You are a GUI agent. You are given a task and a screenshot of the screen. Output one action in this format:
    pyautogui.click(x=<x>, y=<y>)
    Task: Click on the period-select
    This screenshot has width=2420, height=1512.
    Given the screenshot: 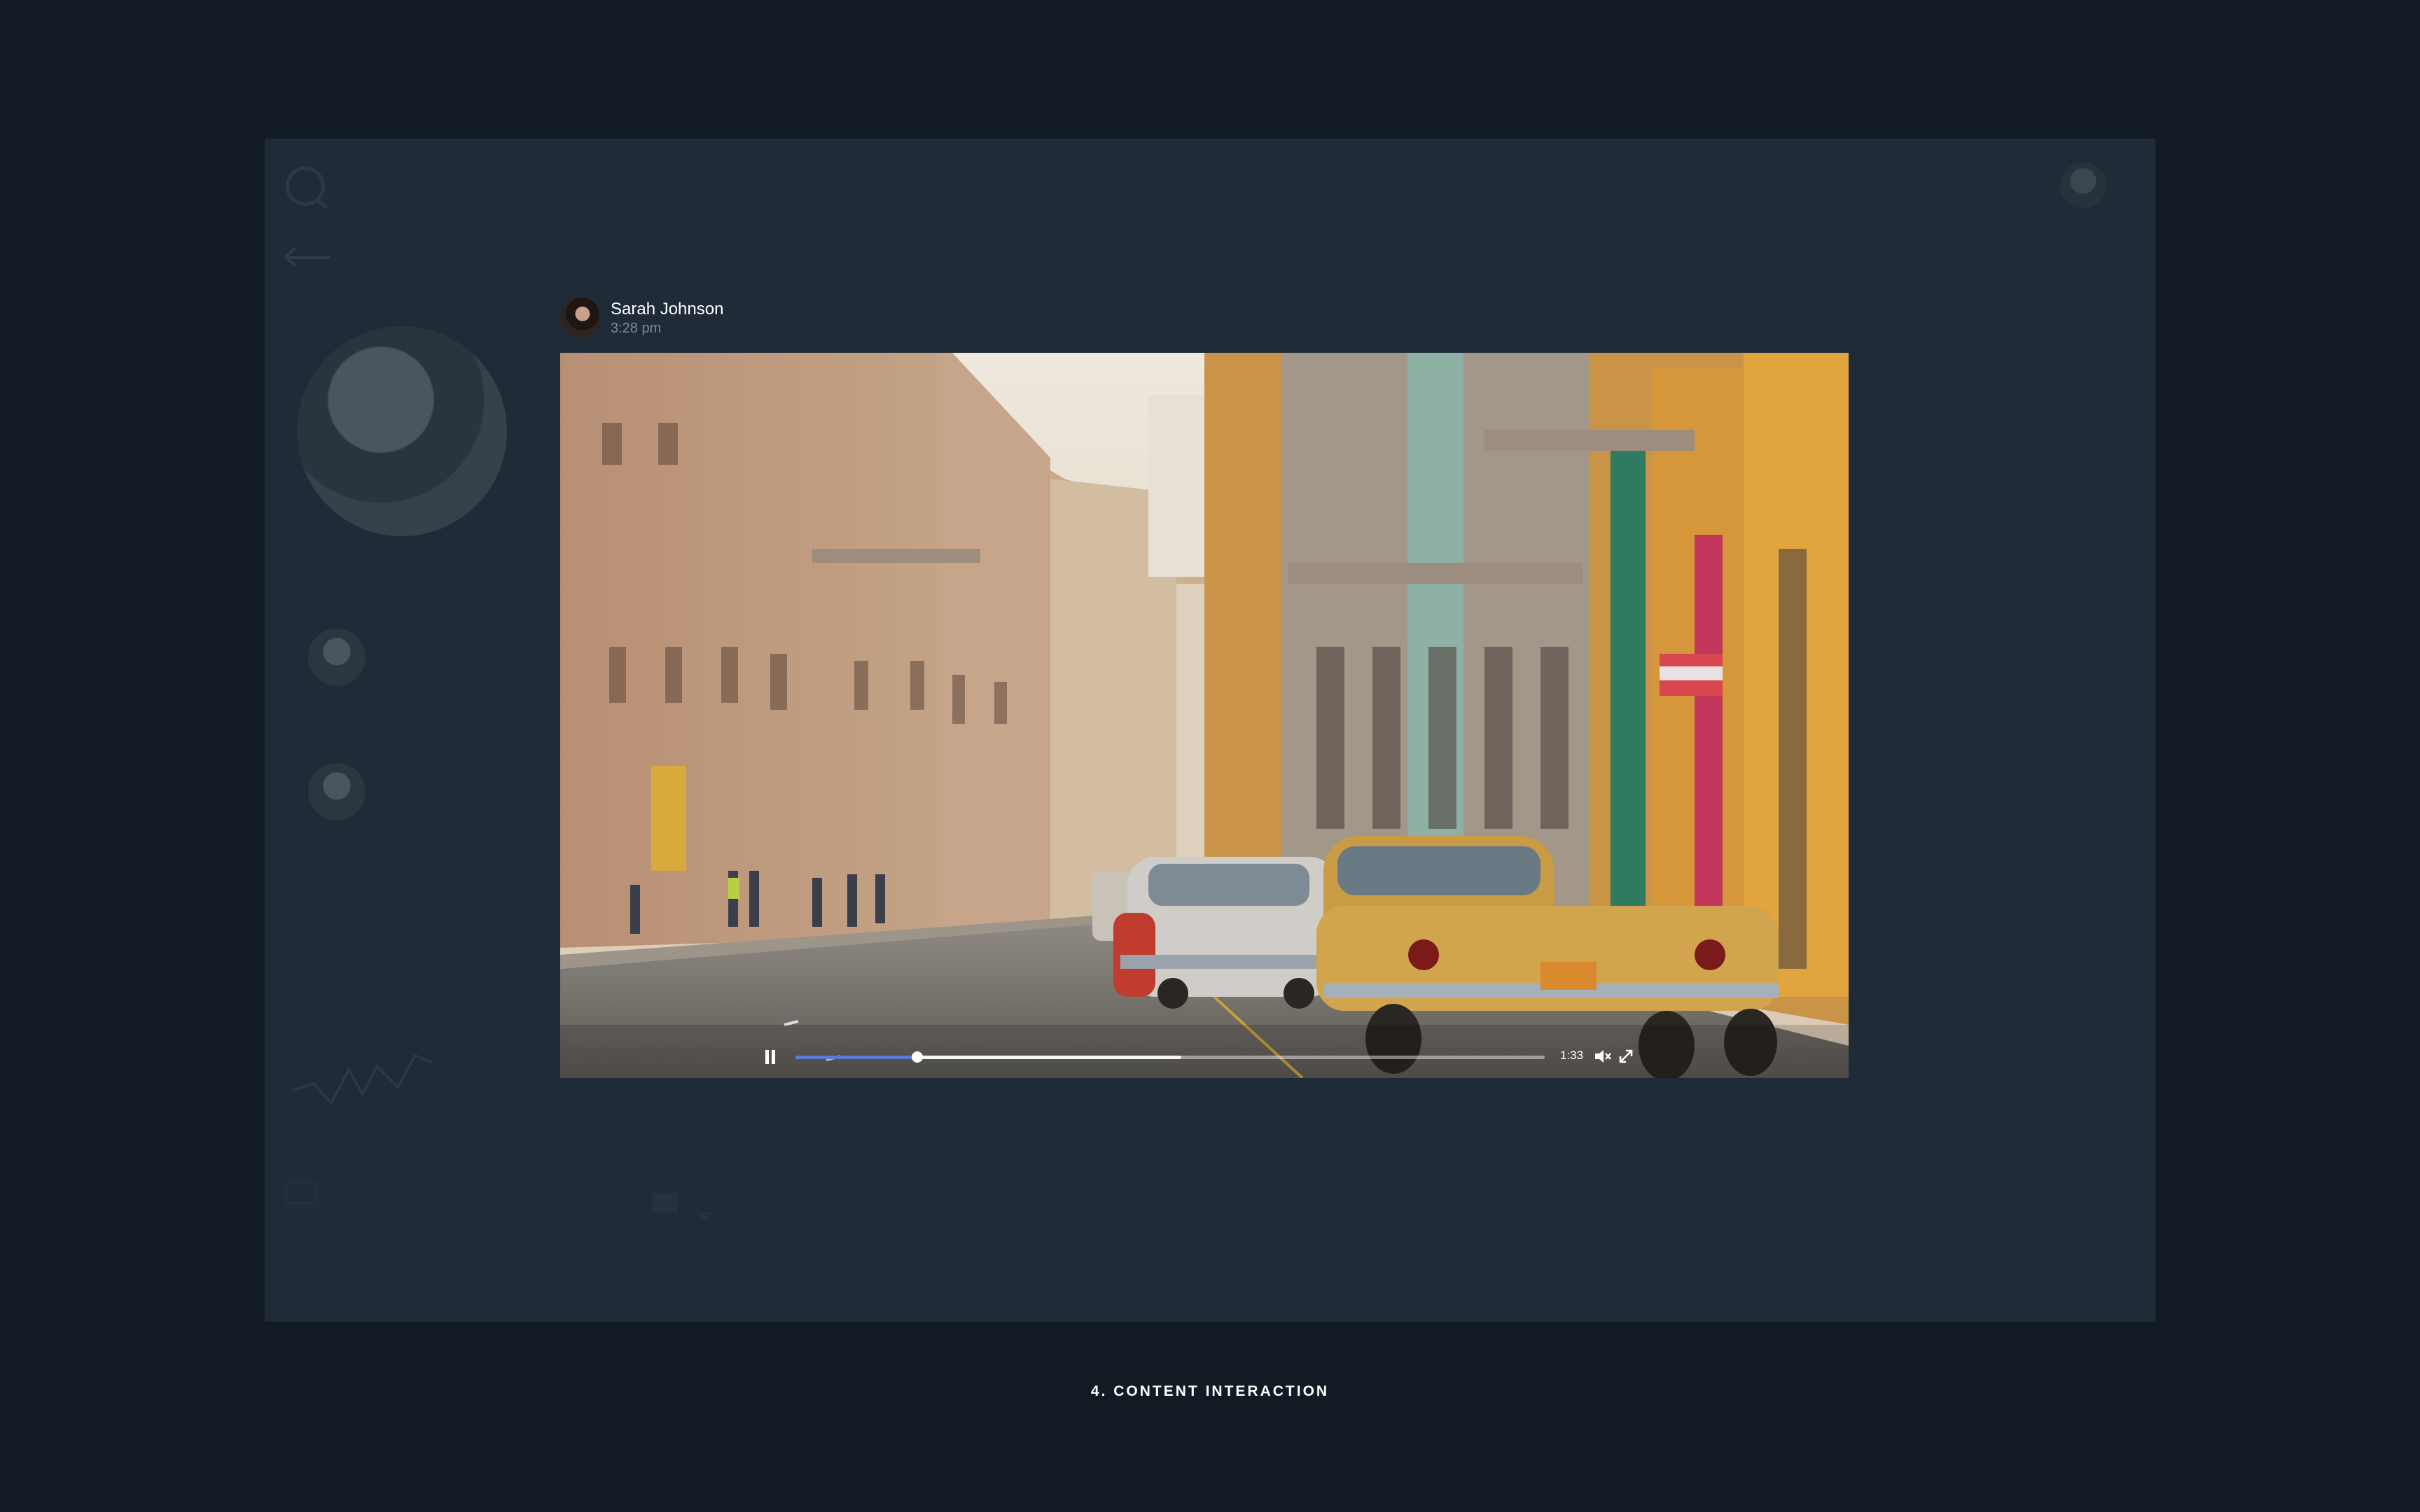 What is the action you would take?
    pyautogui.click(x=301, y=1193)
    